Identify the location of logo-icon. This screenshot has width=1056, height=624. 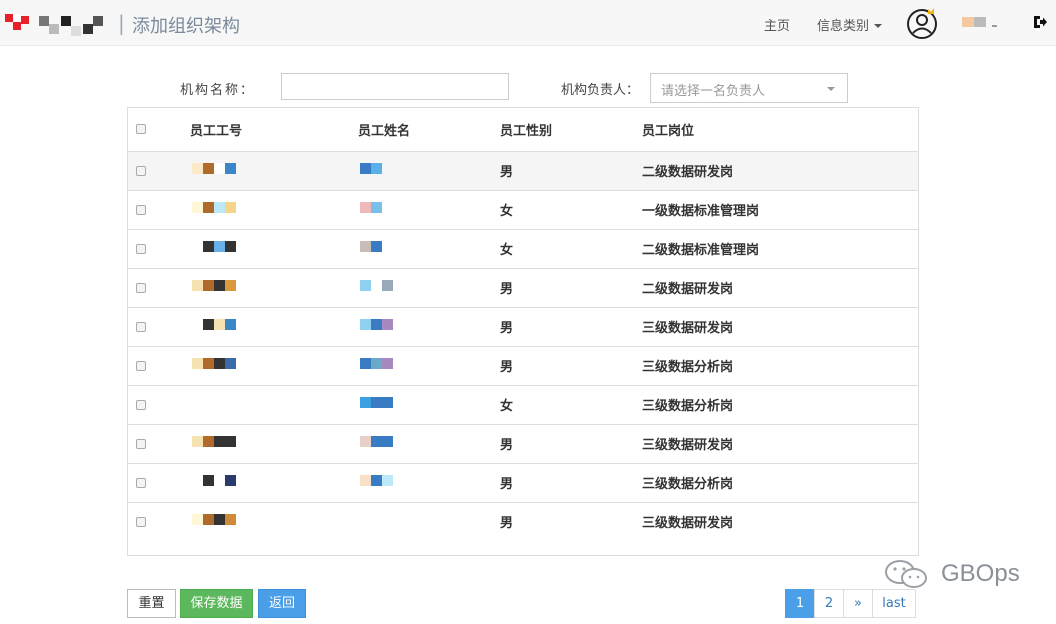
(55, 26).